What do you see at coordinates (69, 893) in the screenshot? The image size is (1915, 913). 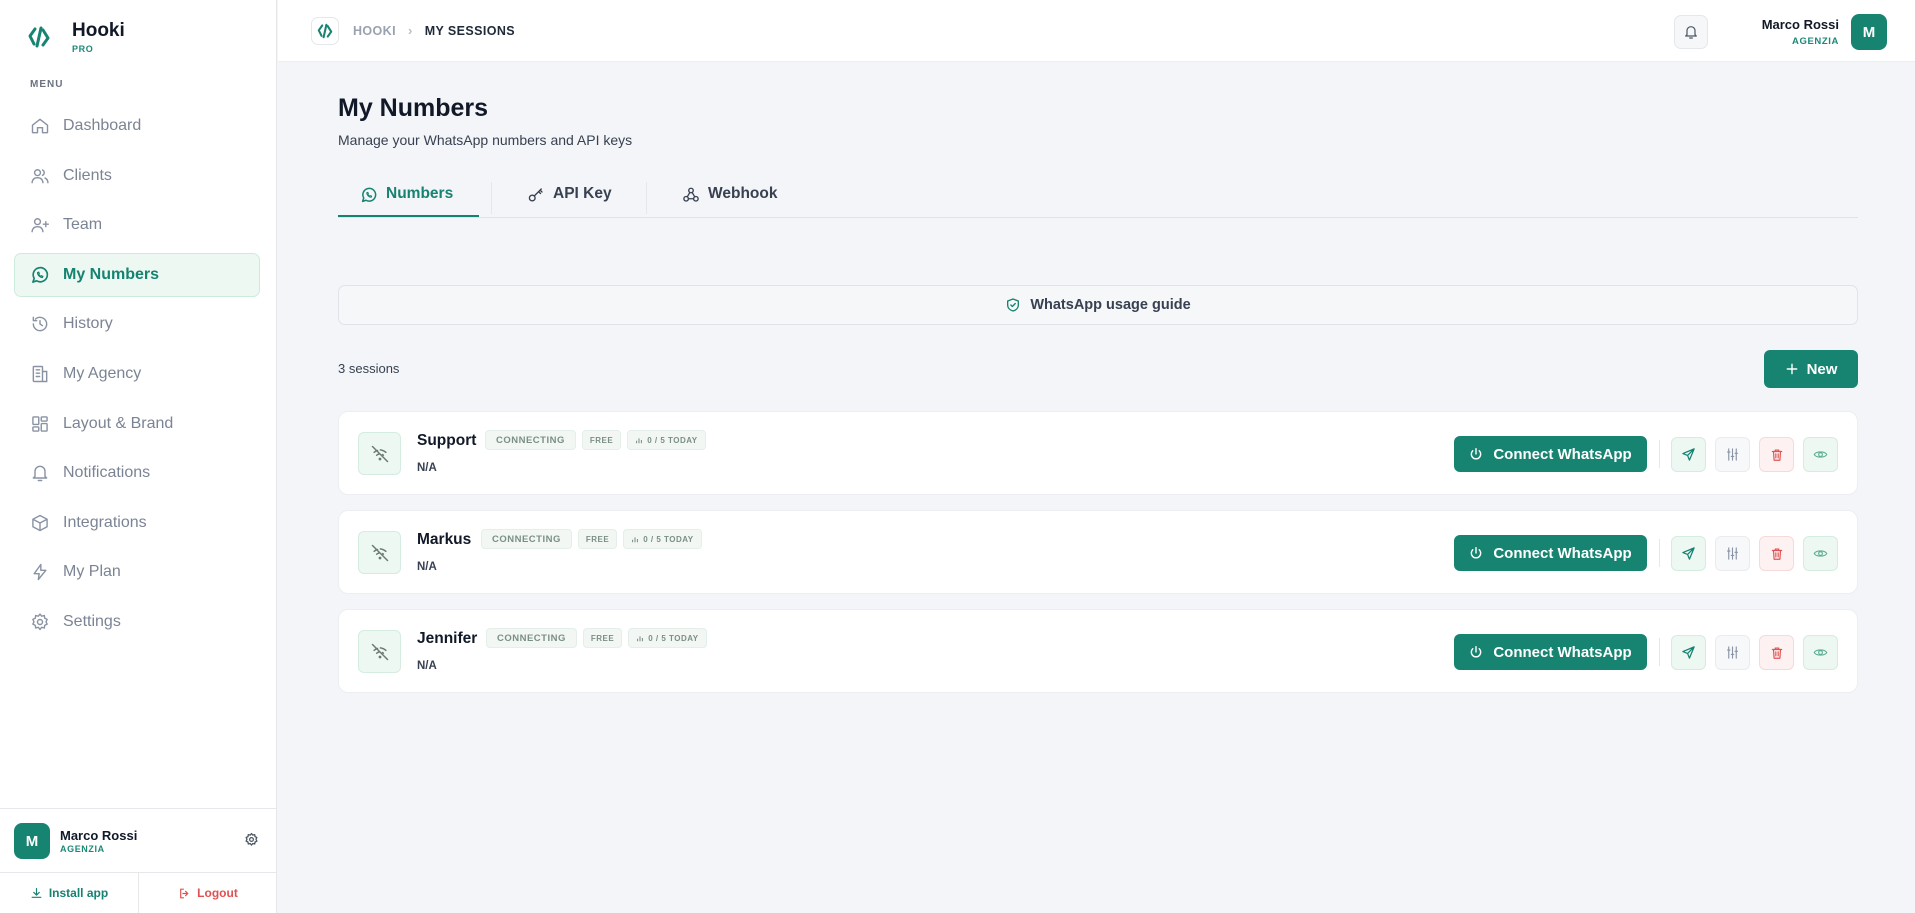 I see `install-app-button: Install app` at bounding box center [69, 893].